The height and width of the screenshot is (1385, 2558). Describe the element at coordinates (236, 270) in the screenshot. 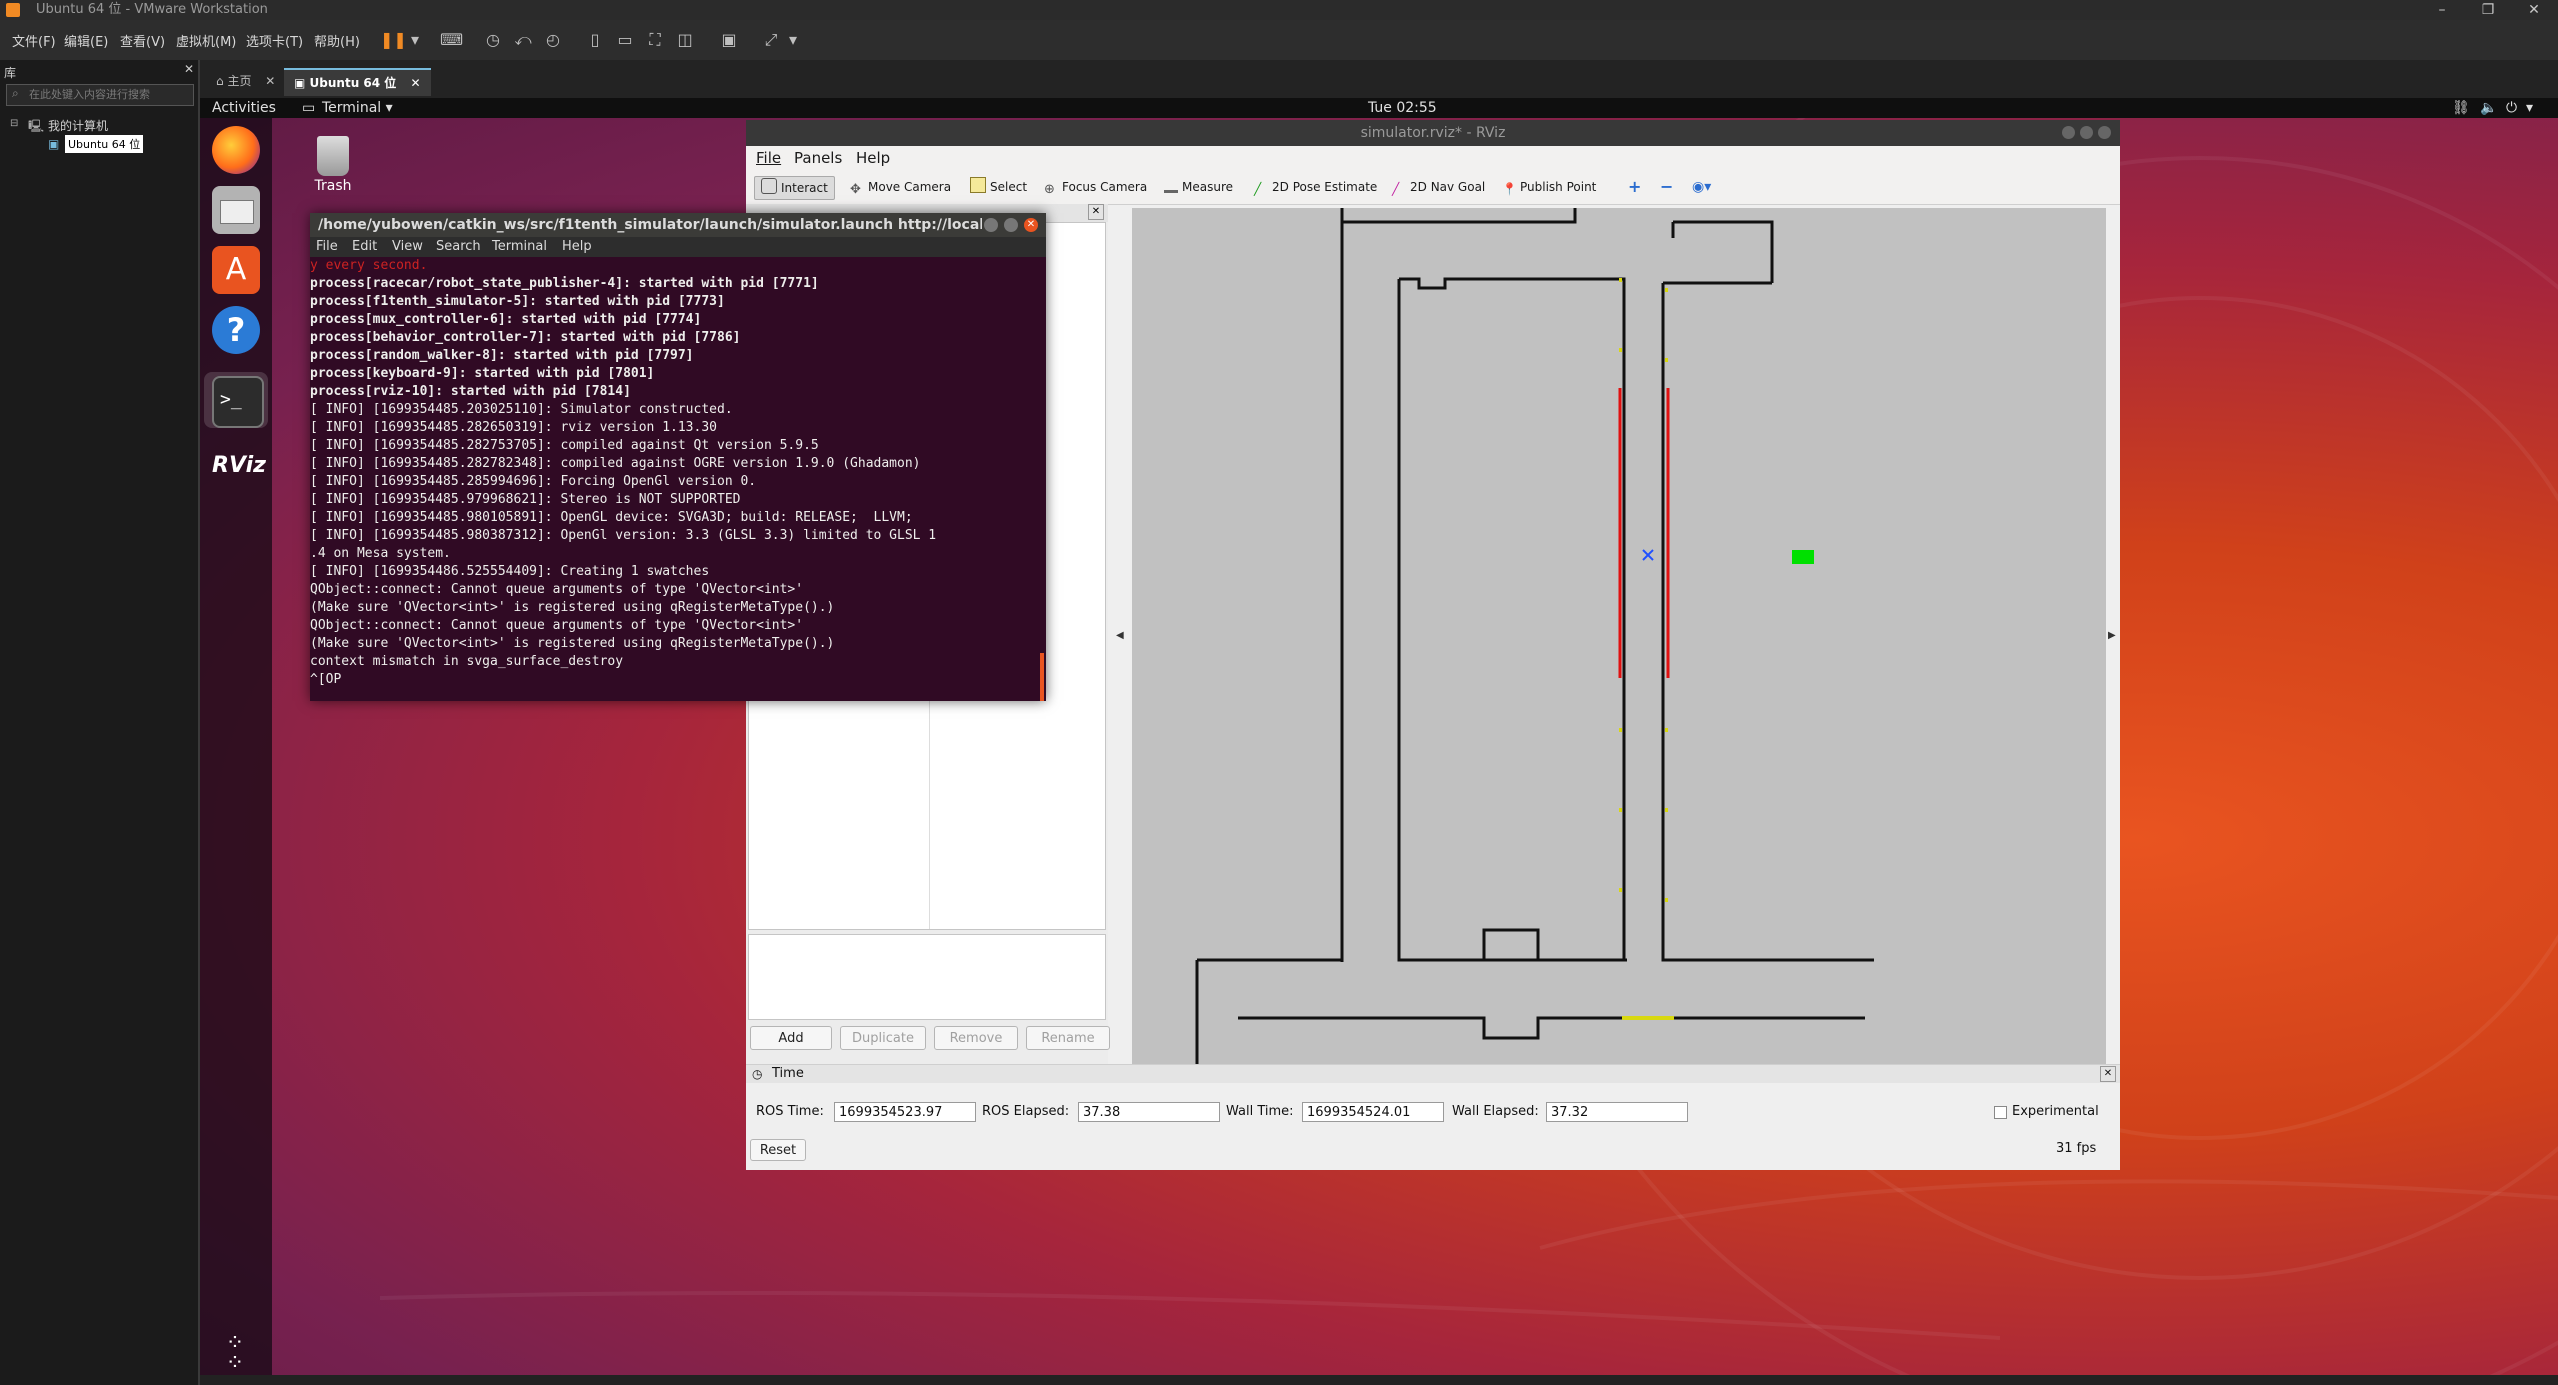

I see `software-center-icon: A` at that location.